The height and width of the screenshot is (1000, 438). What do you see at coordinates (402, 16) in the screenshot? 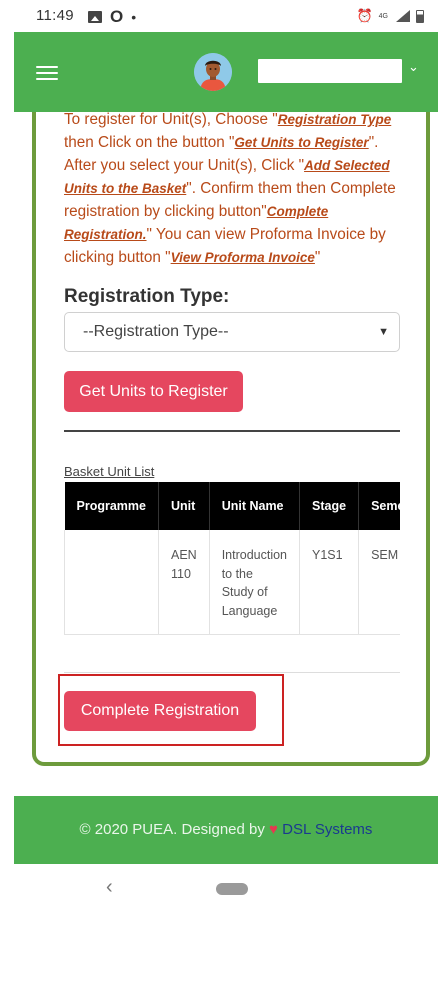
I see `signal-icon` at bounding box center [402, 16].